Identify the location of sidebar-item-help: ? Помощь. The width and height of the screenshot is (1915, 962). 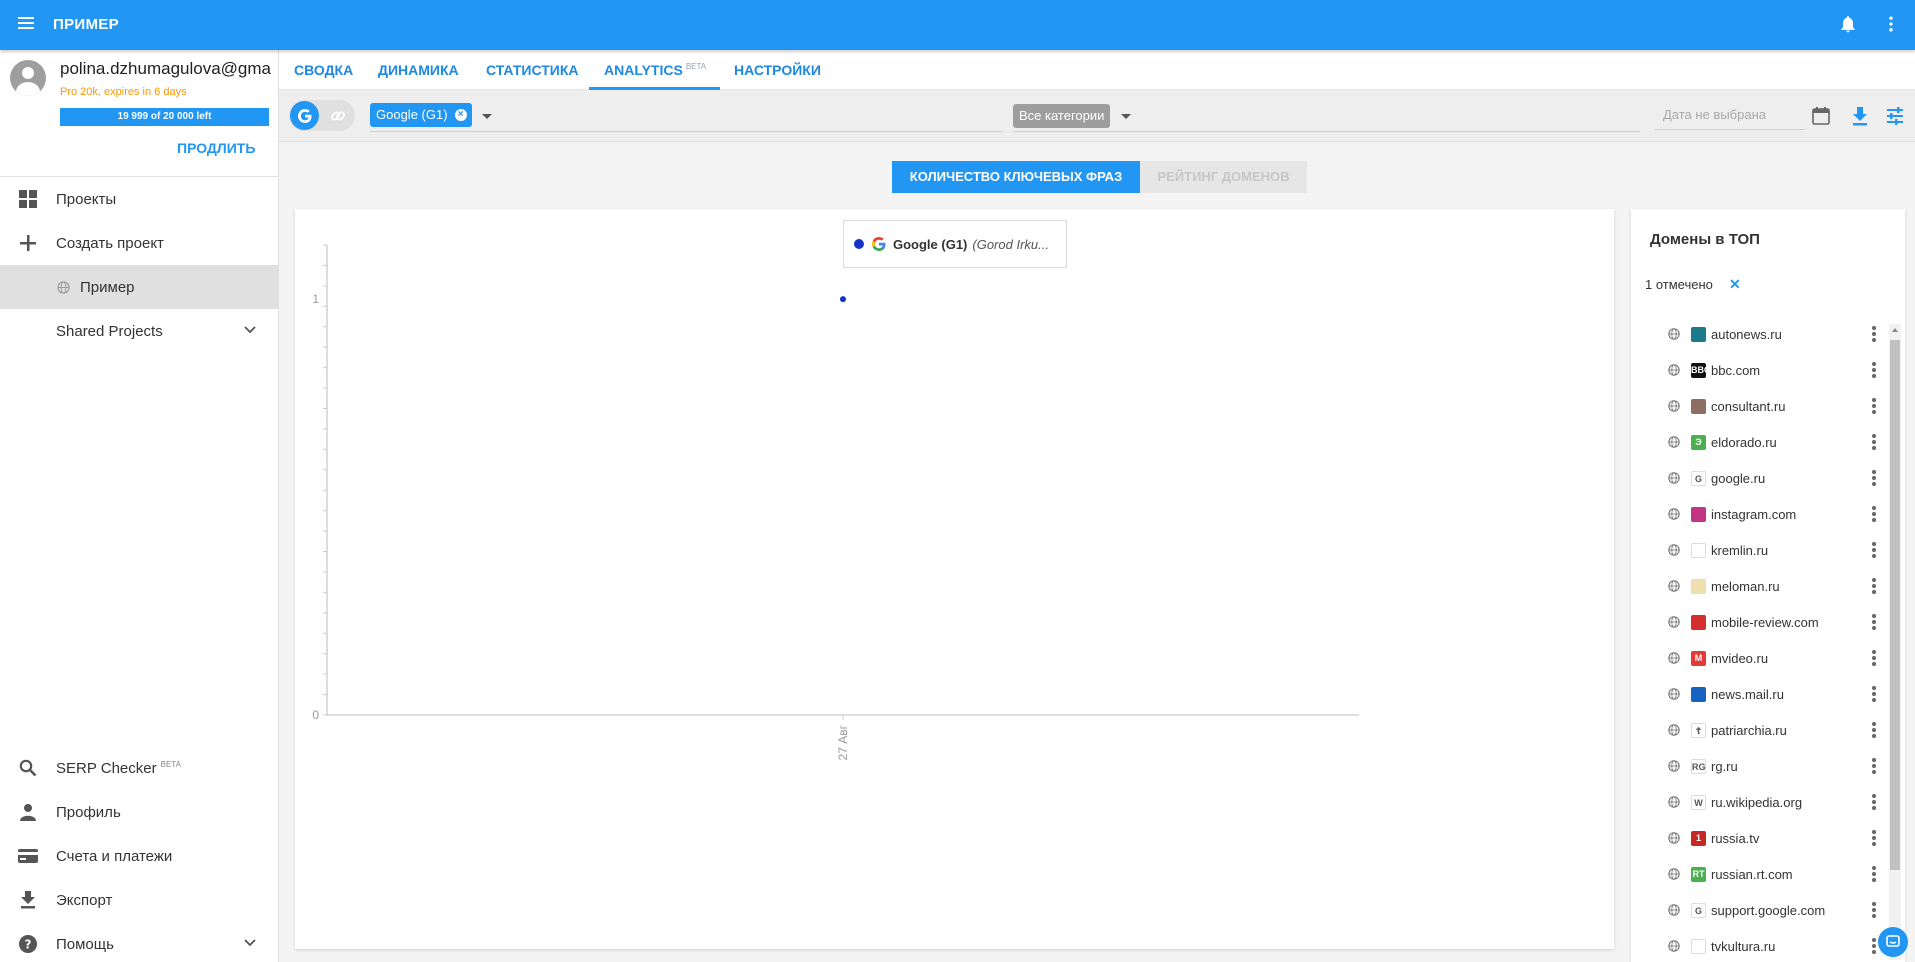
(139, 942).